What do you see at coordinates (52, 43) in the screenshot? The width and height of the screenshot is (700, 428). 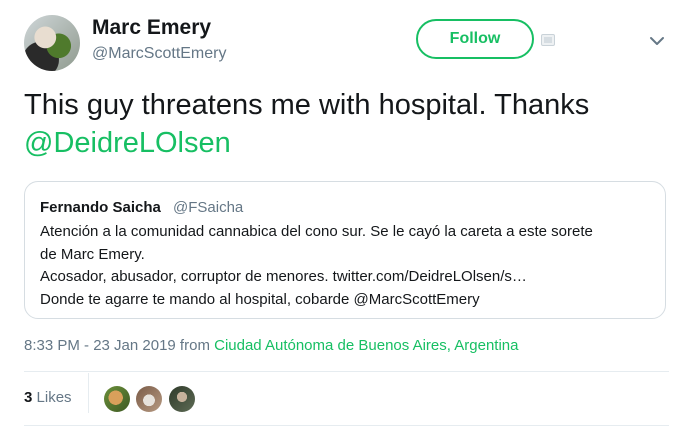 I see `author-avatar` at bounding box center [52, 43].